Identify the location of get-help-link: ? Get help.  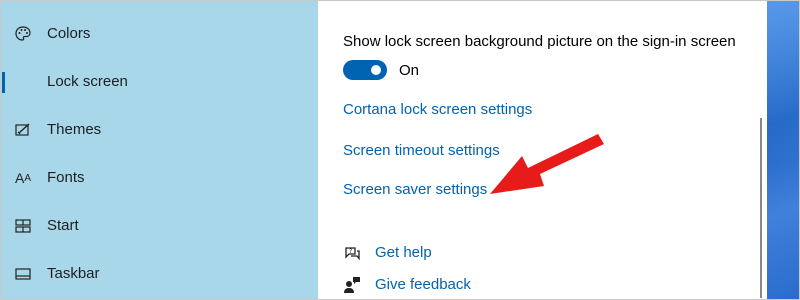
(387, 253).